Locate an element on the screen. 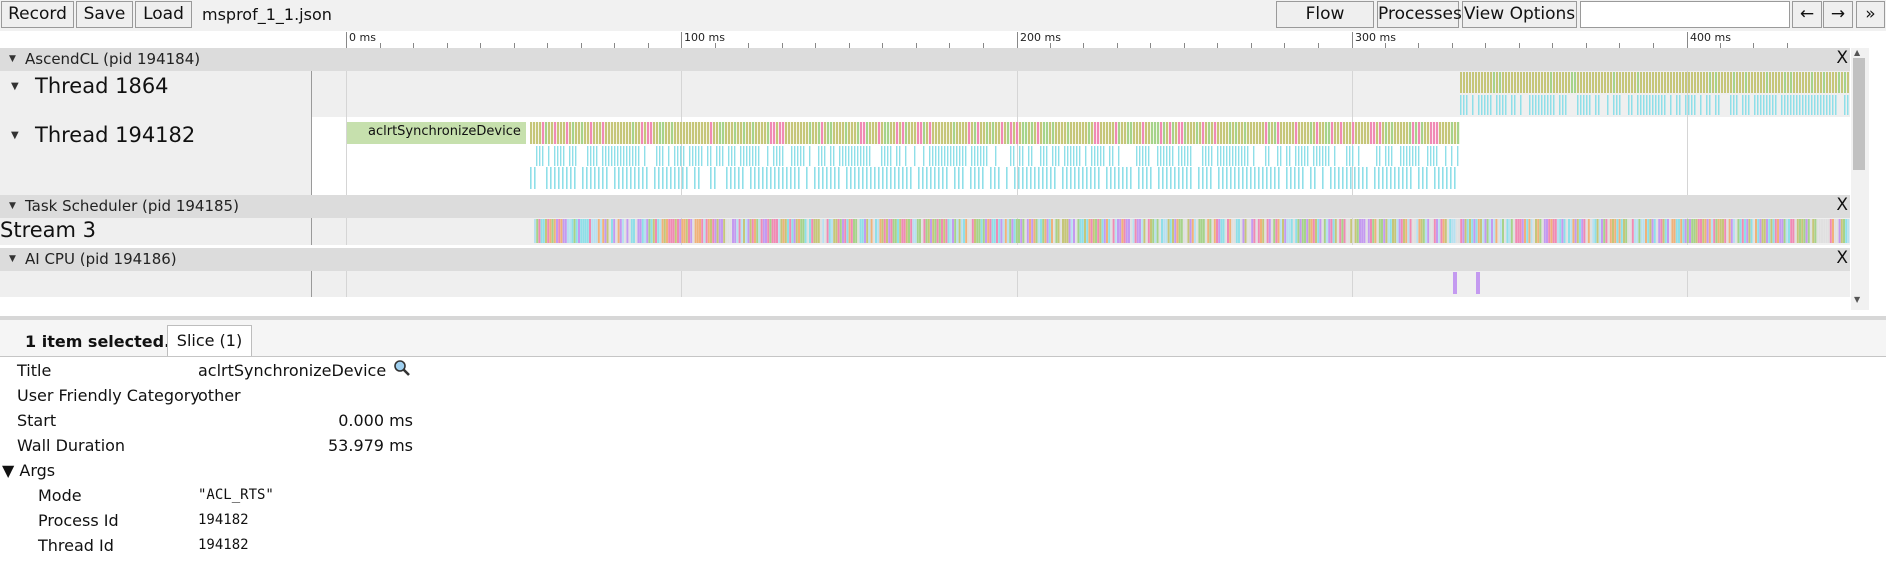 The height and width of the screenshot is (570, 1886). ai-cpu-slice is located at coordinates (1455, 283).